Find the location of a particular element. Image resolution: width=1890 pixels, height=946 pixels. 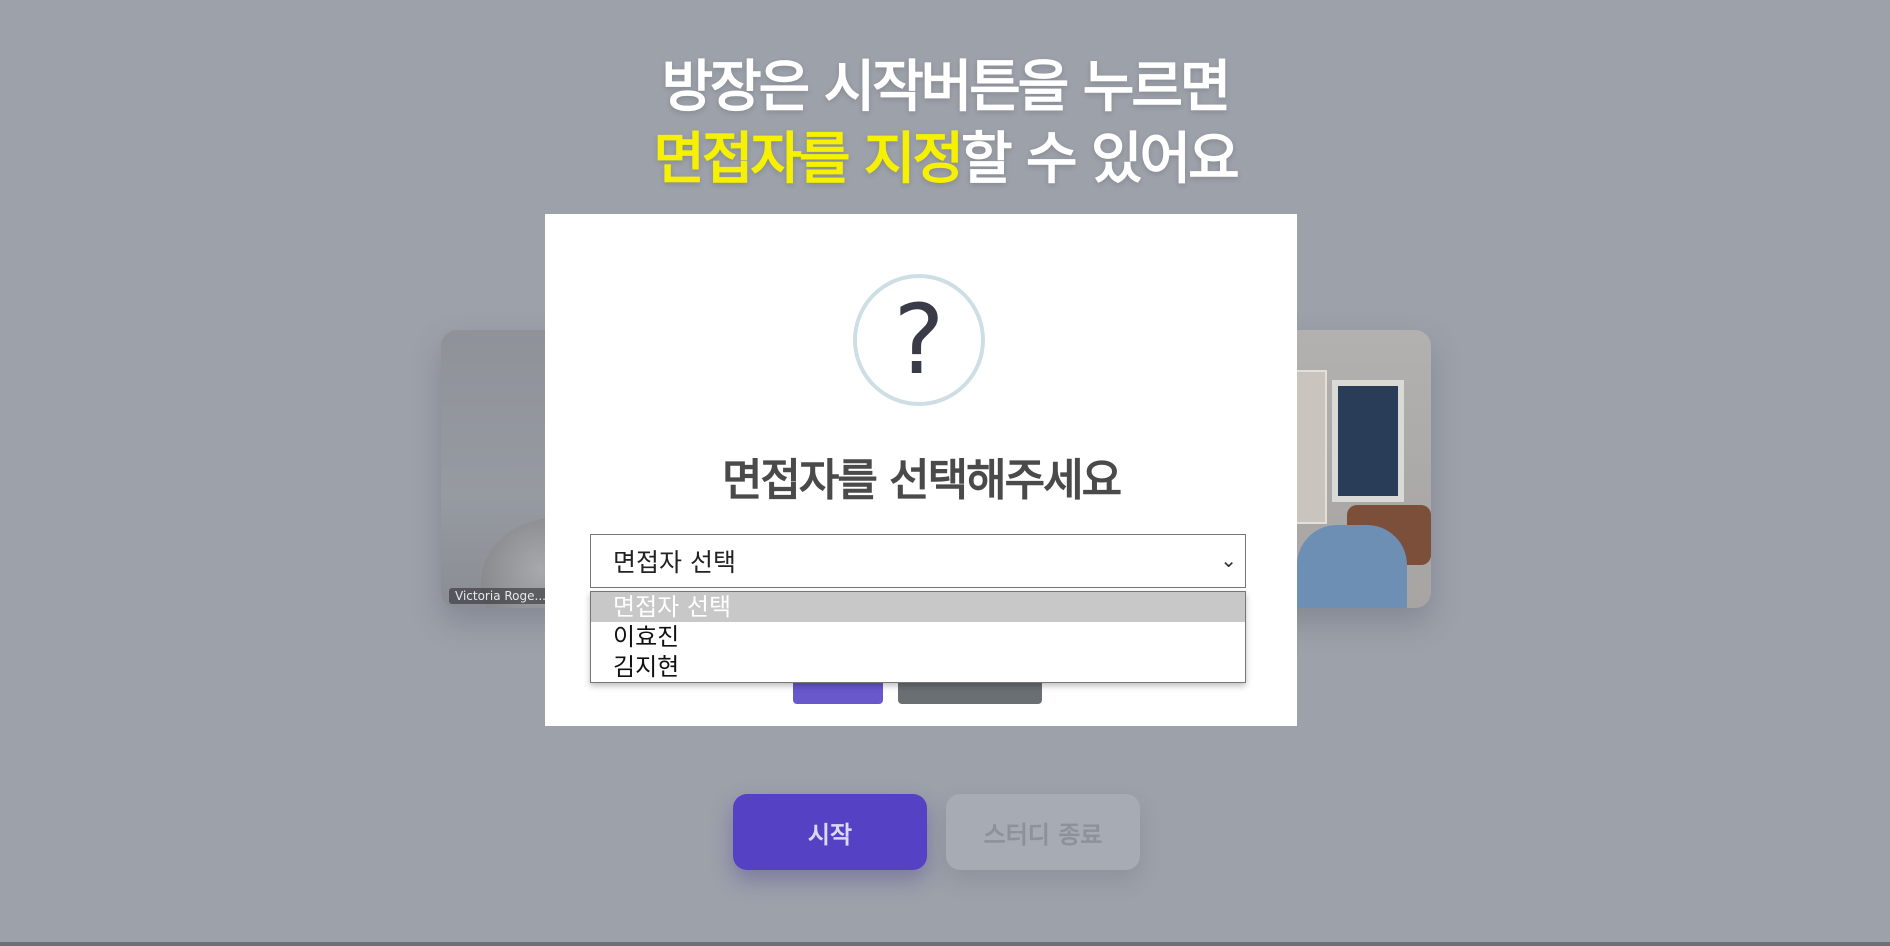

caption-line-2: 면접자를 지정할 수 있어요 is located at coordinates (945, 160).